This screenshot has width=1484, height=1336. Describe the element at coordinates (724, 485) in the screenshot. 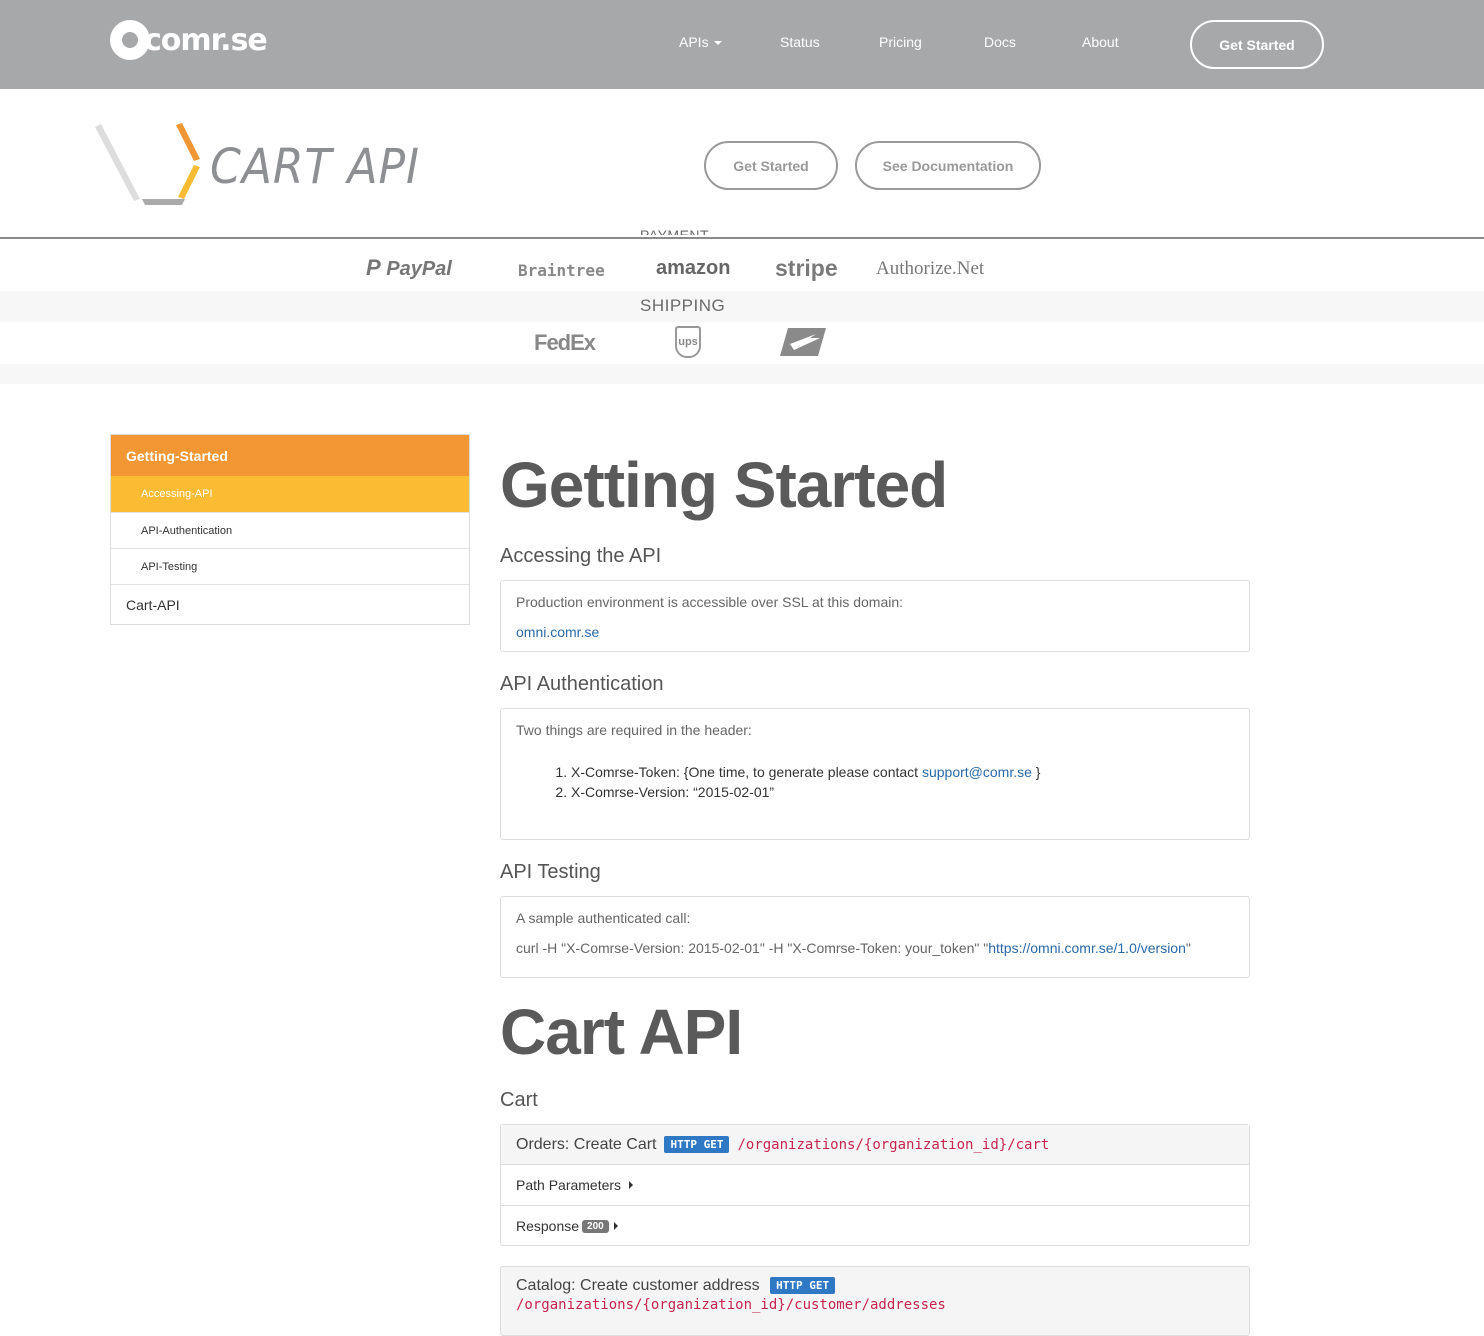

I see `getting-started-heading: Getting Started` at that location.